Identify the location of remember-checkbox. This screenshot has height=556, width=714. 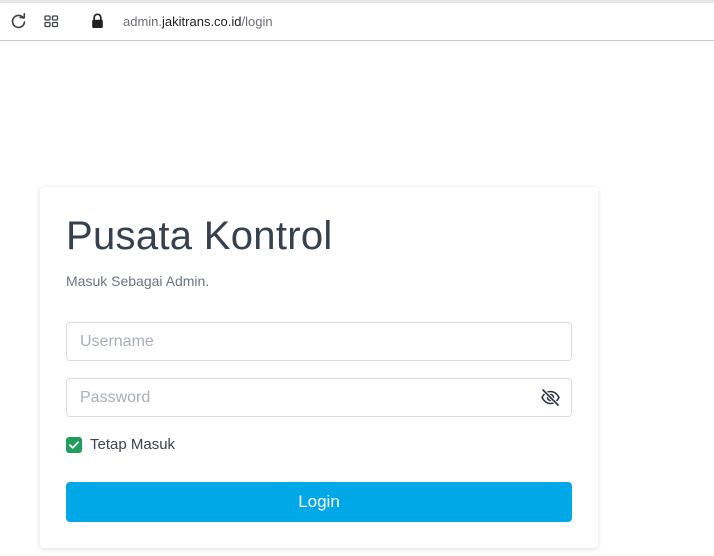
(74, 444).